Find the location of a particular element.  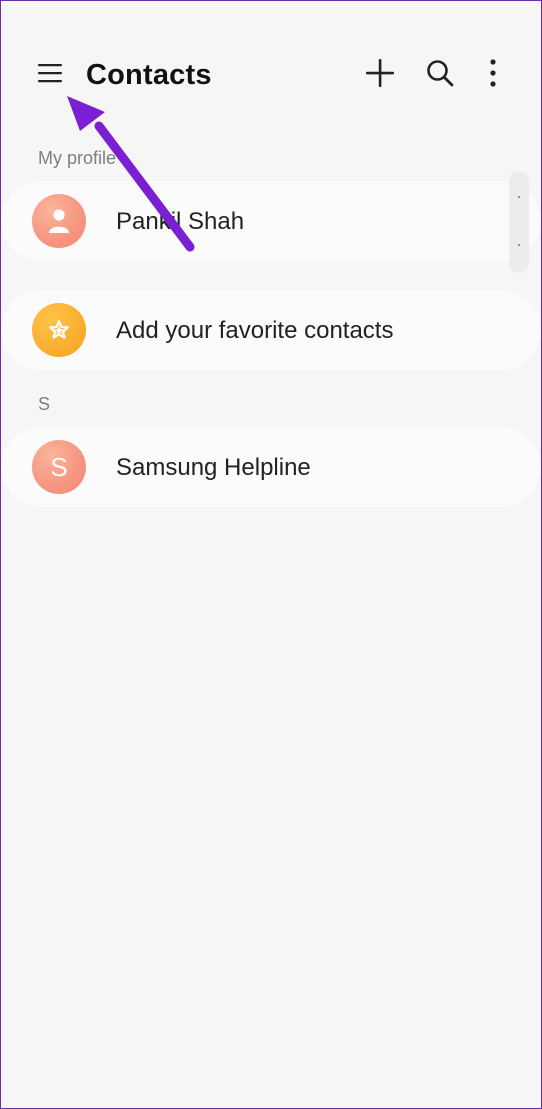

plus-icon is located at coordinates (380, 73).